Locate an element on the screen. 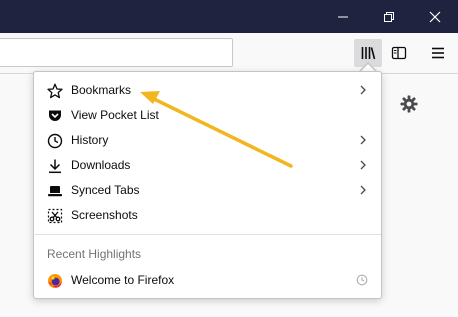 This screenshot has height=317, width=458. menu-separator is located at coordinates (208, 234).